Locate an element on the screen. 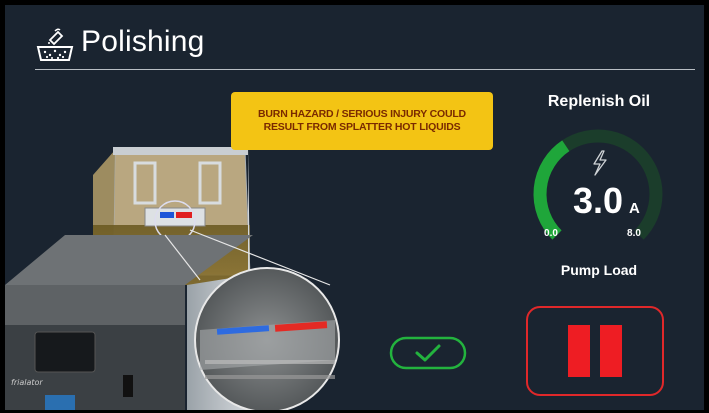  gauge-caption: Pump Load is located at coordinates (599, 270).